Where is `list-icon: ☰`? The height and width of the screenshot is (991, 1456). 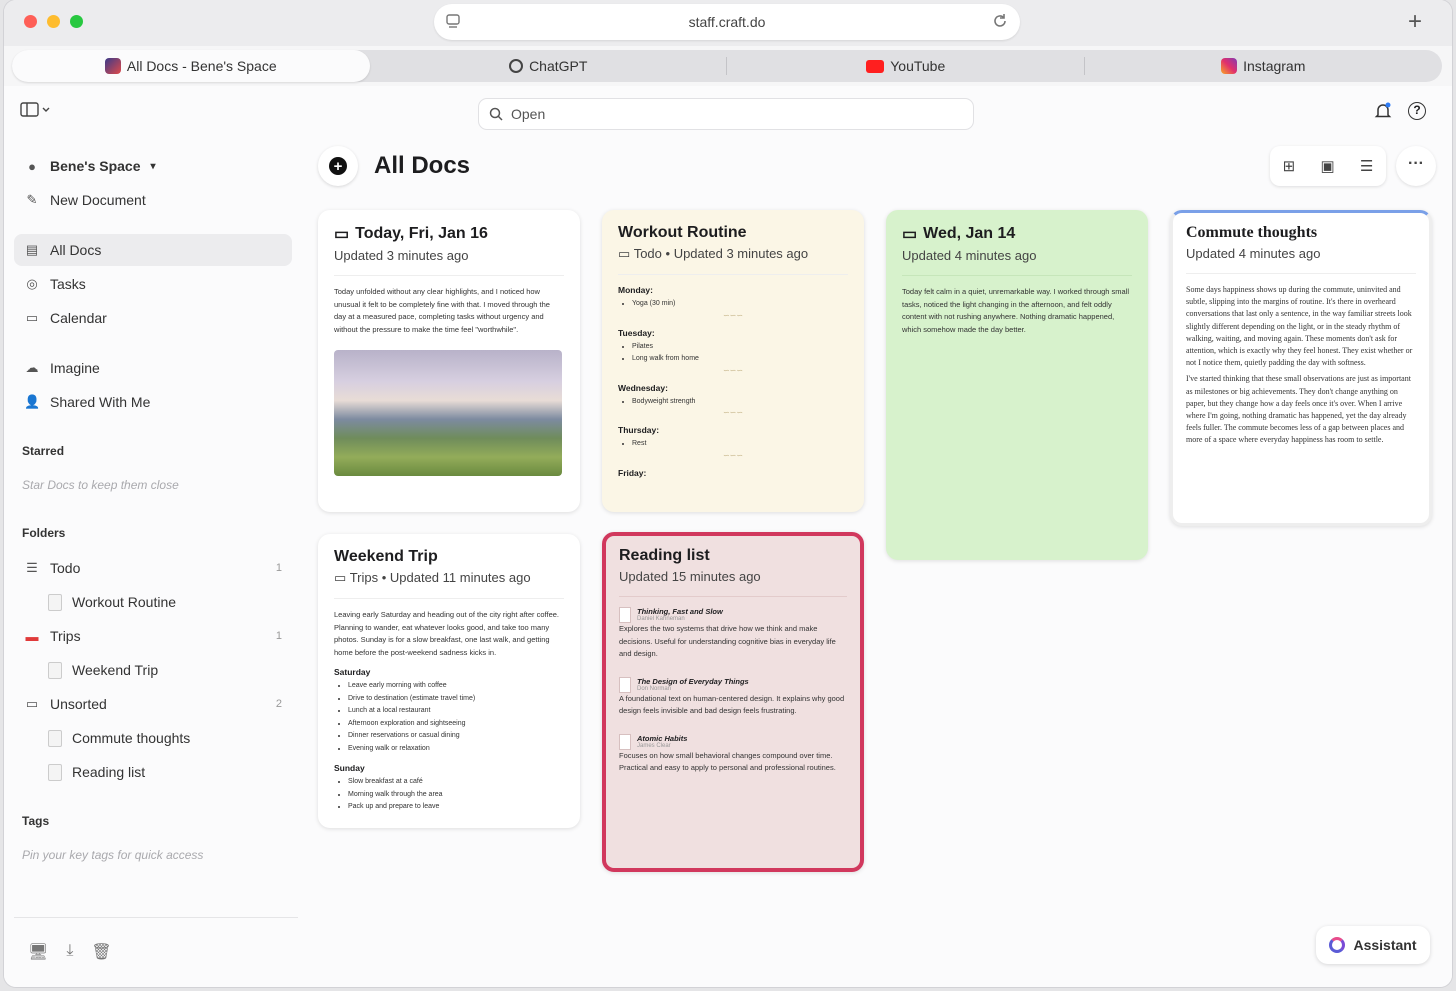 list-icon: ☰ is located at coordinates (32, 567).